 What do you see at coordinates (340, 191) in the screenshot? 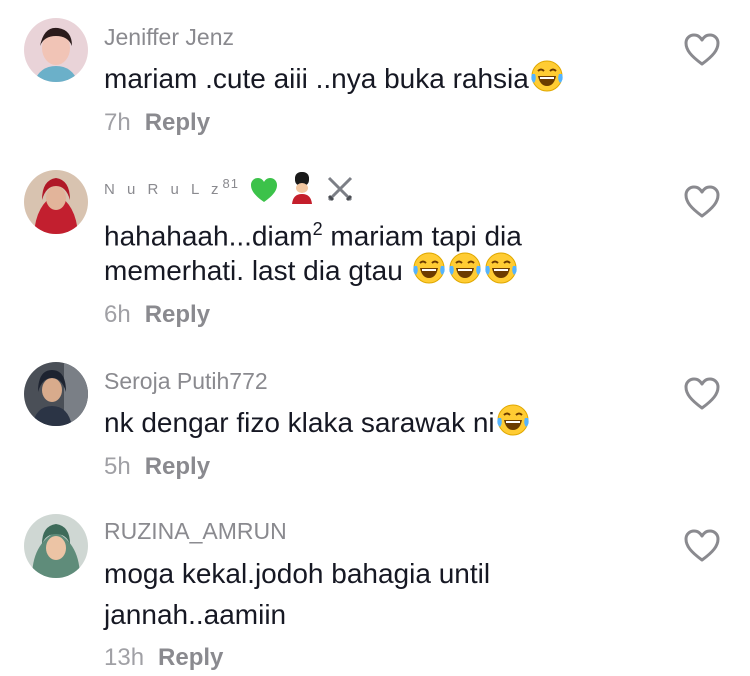
I see `crossed-swords-emoji` at bounding box center [340, 191].